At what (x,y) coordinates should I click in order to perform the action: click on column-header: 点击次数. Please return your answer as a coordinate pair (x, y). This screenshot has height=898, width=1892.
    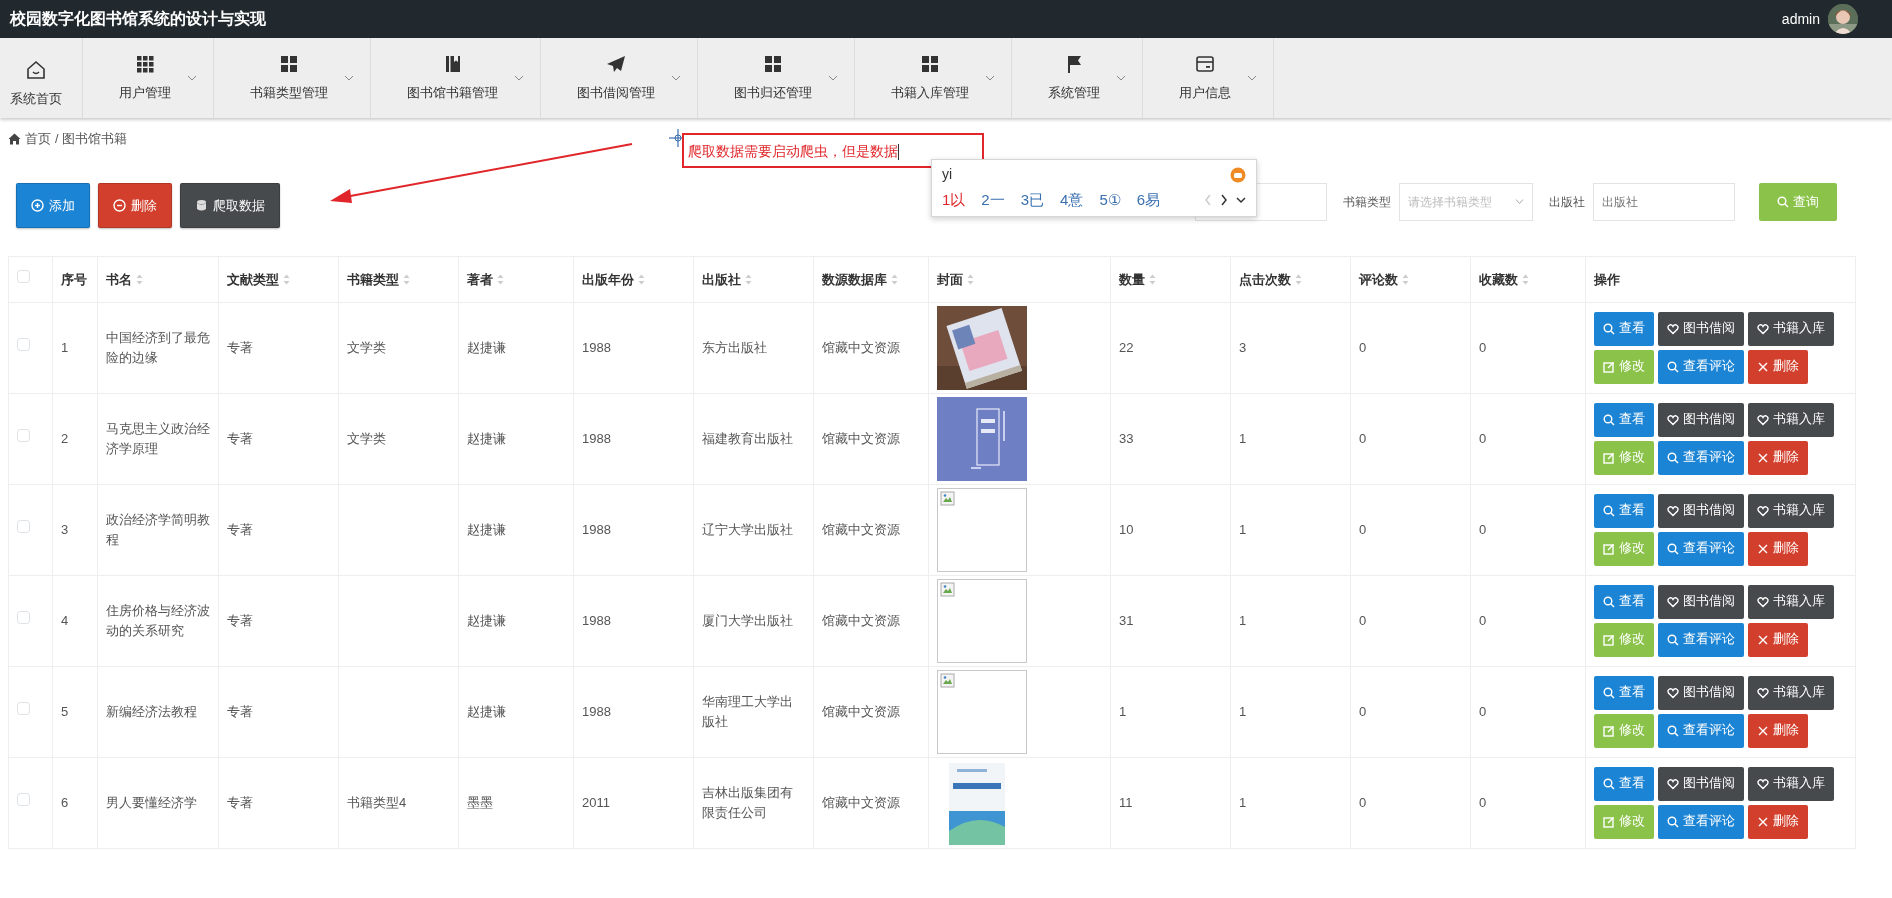
    Looking at the image, I should click on (1265, 279).